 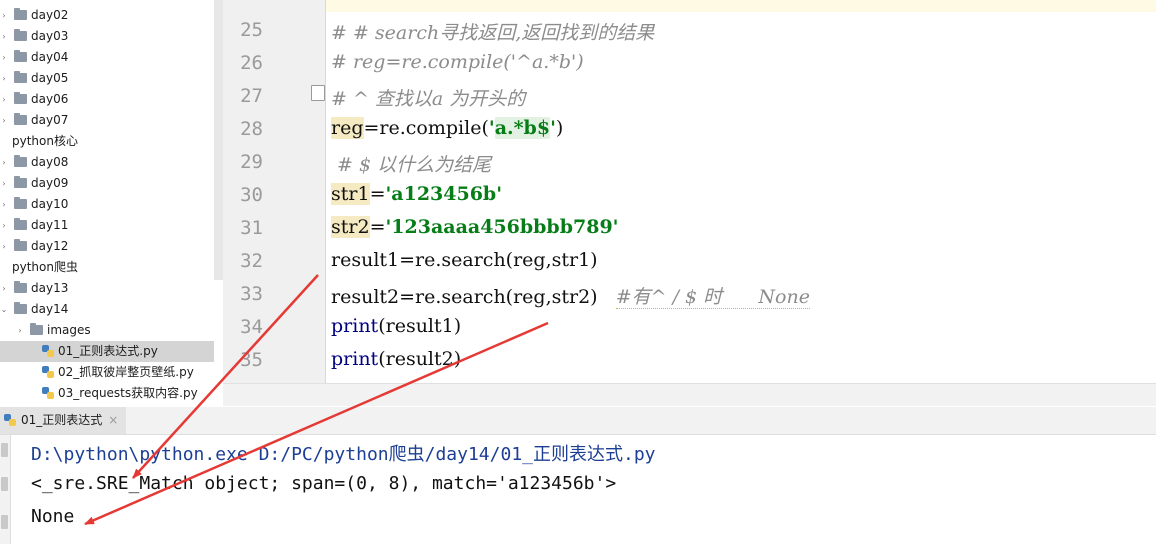 What do you see at coordinates (218, 140) in the screenshot?
I see `tree-scrollbar` at bounding box center [218, 140].